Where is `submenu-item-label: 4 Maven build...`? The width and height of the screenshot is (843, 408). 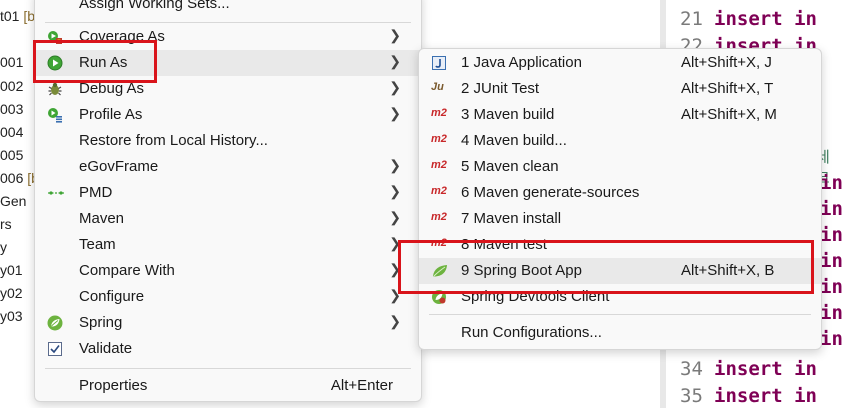
submenu-item-label: 4 Maven build... is located at coordinates (514, 140).